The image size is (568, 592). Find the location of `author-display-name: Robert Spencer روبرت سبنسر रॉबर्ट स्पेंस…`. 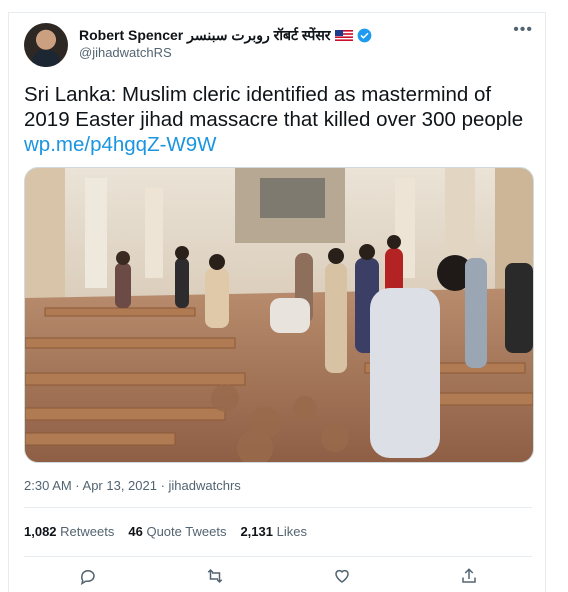

author-display-name: Robert Spencer روبرت سبنسر रॉबर्ट स्पेंस… is located at coordinates (205, 35).